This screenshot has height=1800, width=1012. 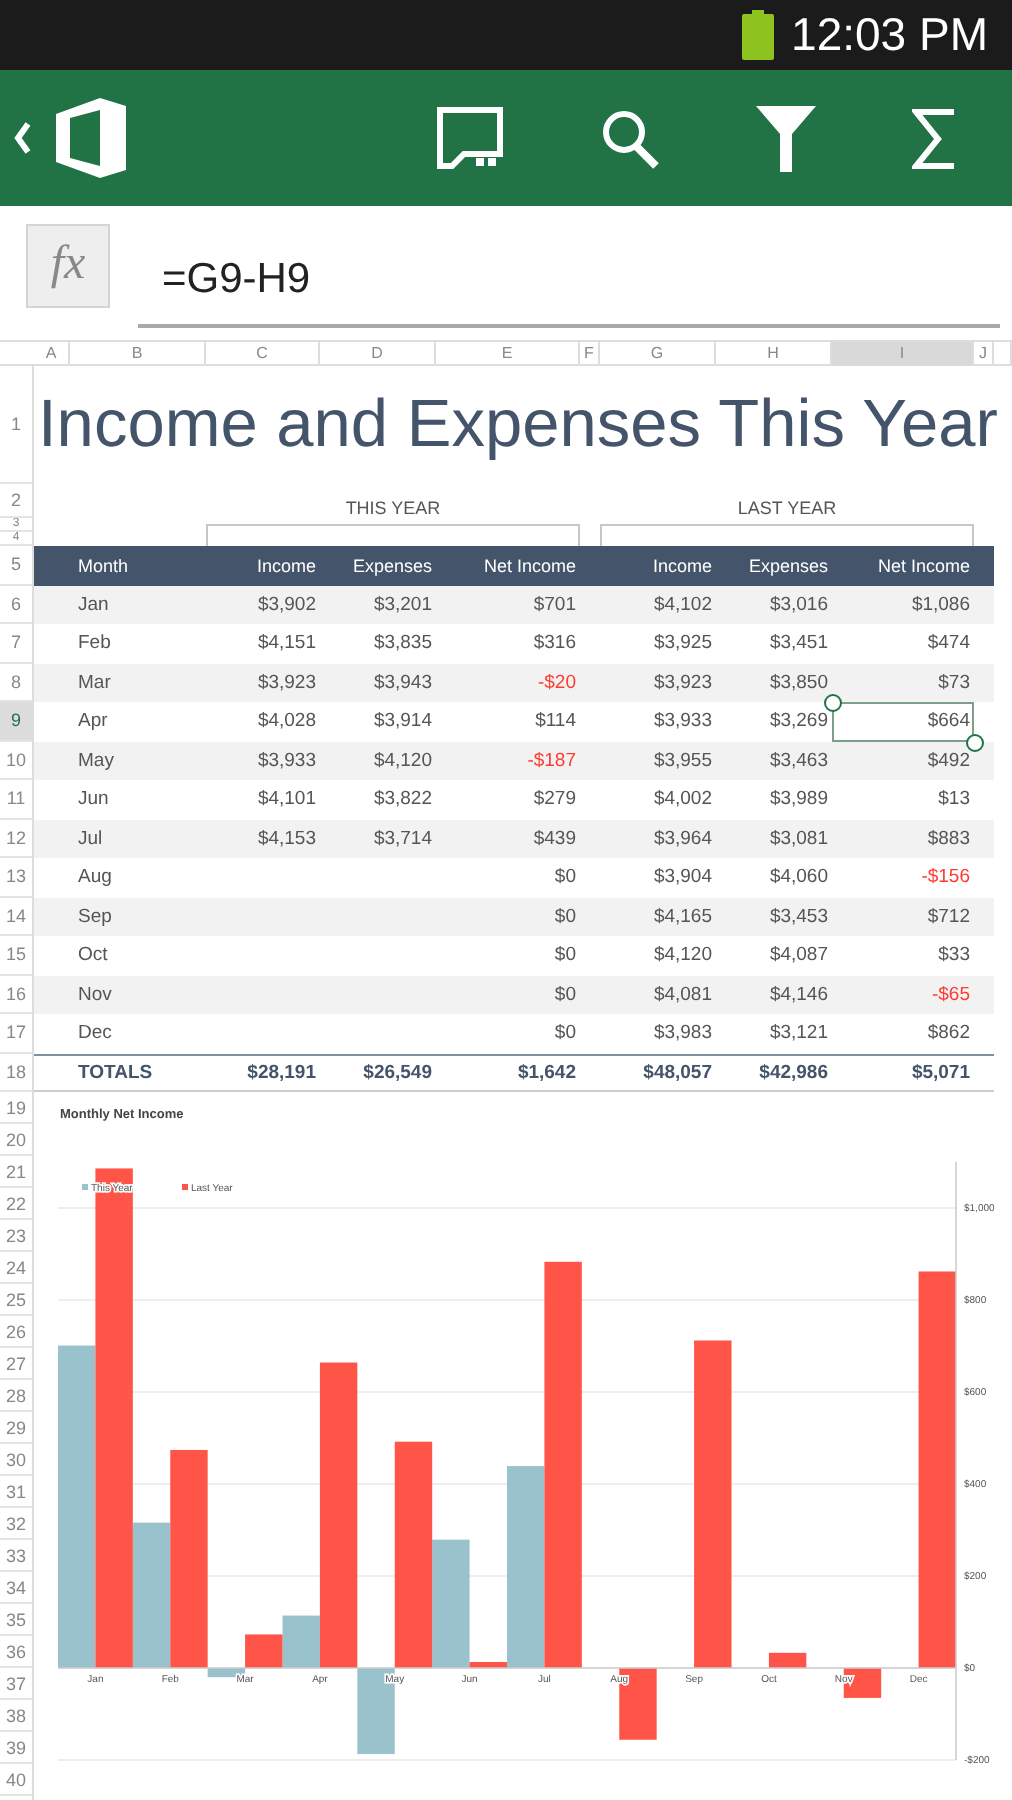 What do you see at coordinates (16, 1748) in the screenshot?
I see `row-number: 39` at bounding box center [16, 1748].